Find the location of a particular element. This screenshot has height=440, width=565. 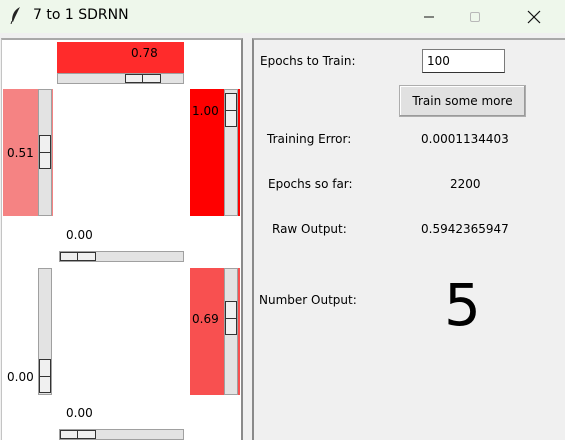

number-output-label: Number Output: is located at coordinates (308, 300).